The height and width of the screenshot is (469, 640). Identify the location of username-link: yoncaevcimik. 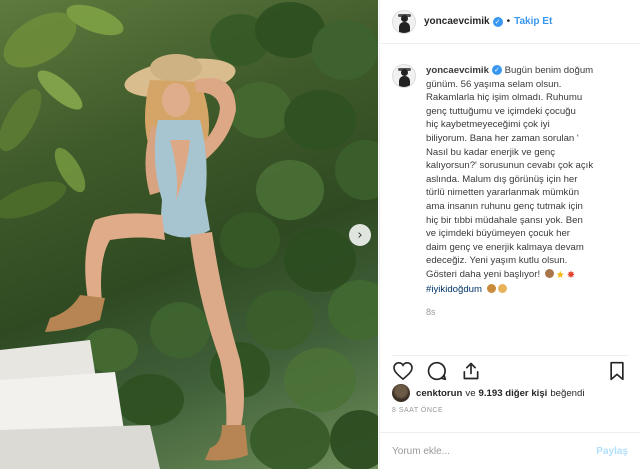
(457, 21).